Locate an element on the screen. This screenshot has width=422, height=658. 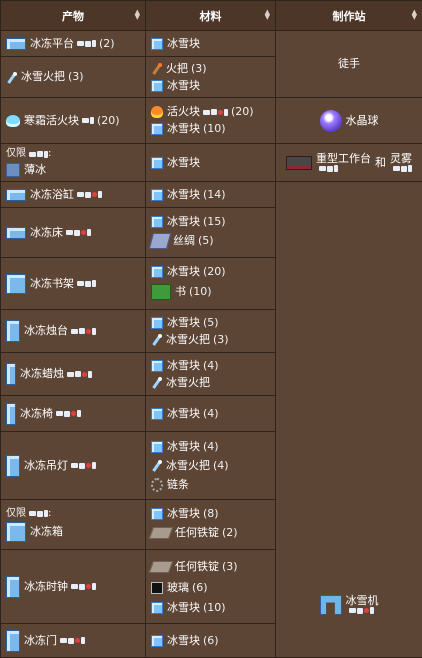
product-name: 冰雪火把 is located at coordinates (43, 77).